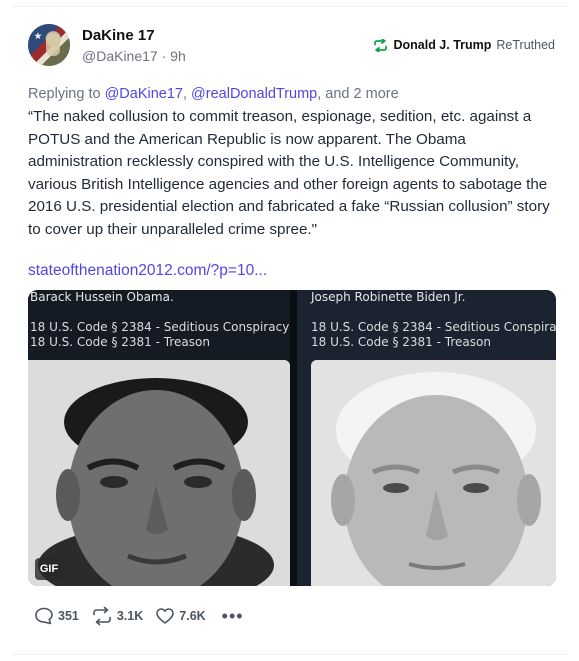 The image size is (579, 661). Describe the element at coordinates (130, 616) in the screenshot. I see `retruth-count: 3.1K` at that location.